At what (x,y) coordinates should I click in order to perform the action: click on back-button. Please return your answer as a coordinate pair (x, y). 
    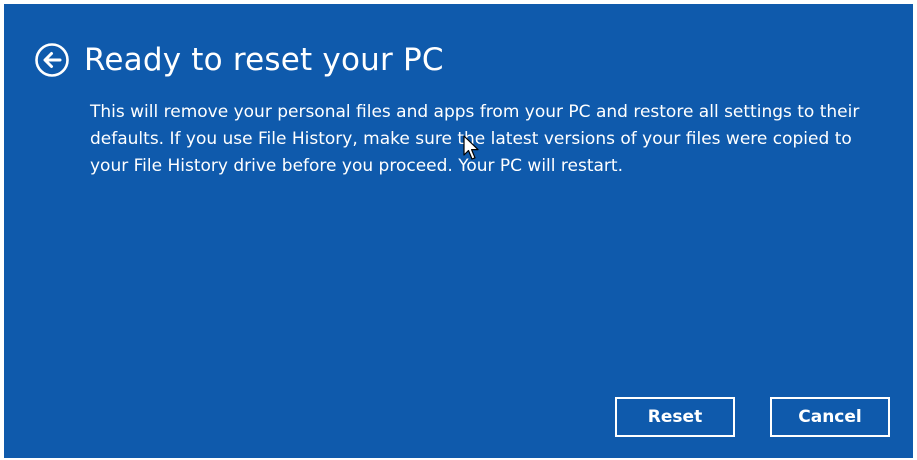
    Looking at the image, I should click on (52, 60).